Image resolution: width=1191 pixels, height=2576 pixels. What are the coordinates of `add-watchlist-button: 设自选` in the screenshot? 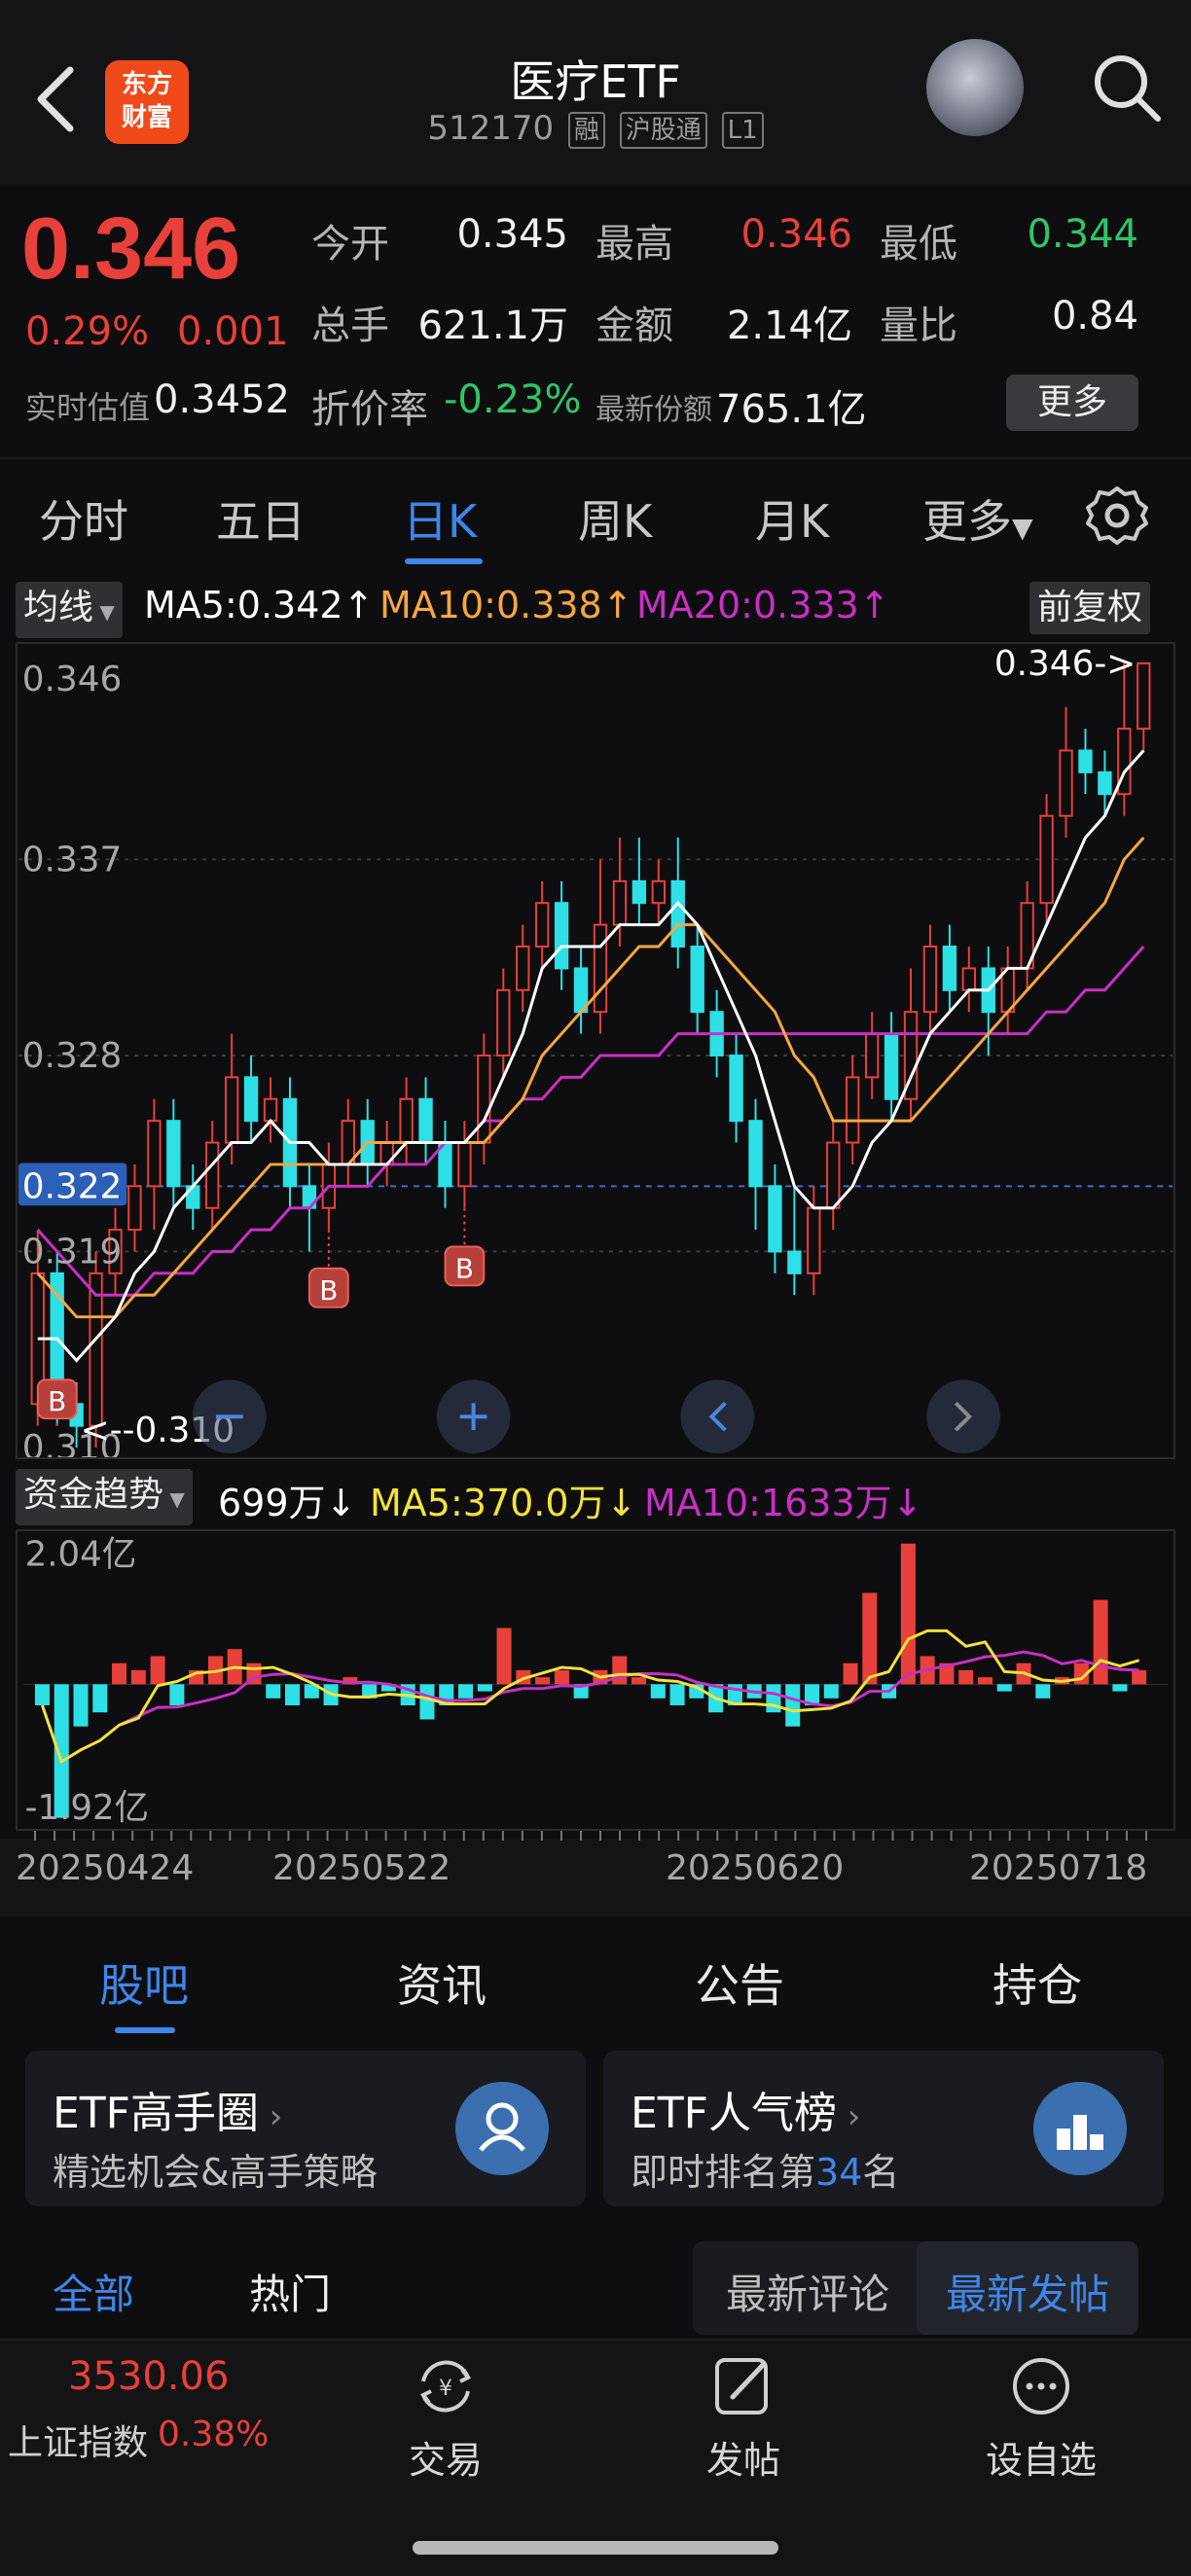 It's located at (1041, 2418).